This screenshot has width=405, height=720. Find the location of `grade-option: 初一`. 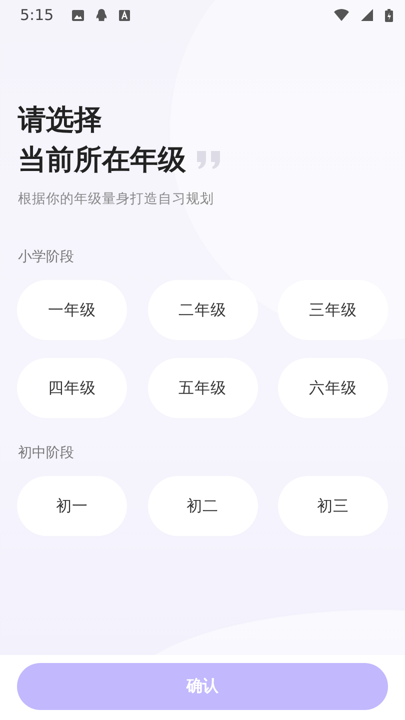

grade-option: 初一 is located at coordinates (72, 506).